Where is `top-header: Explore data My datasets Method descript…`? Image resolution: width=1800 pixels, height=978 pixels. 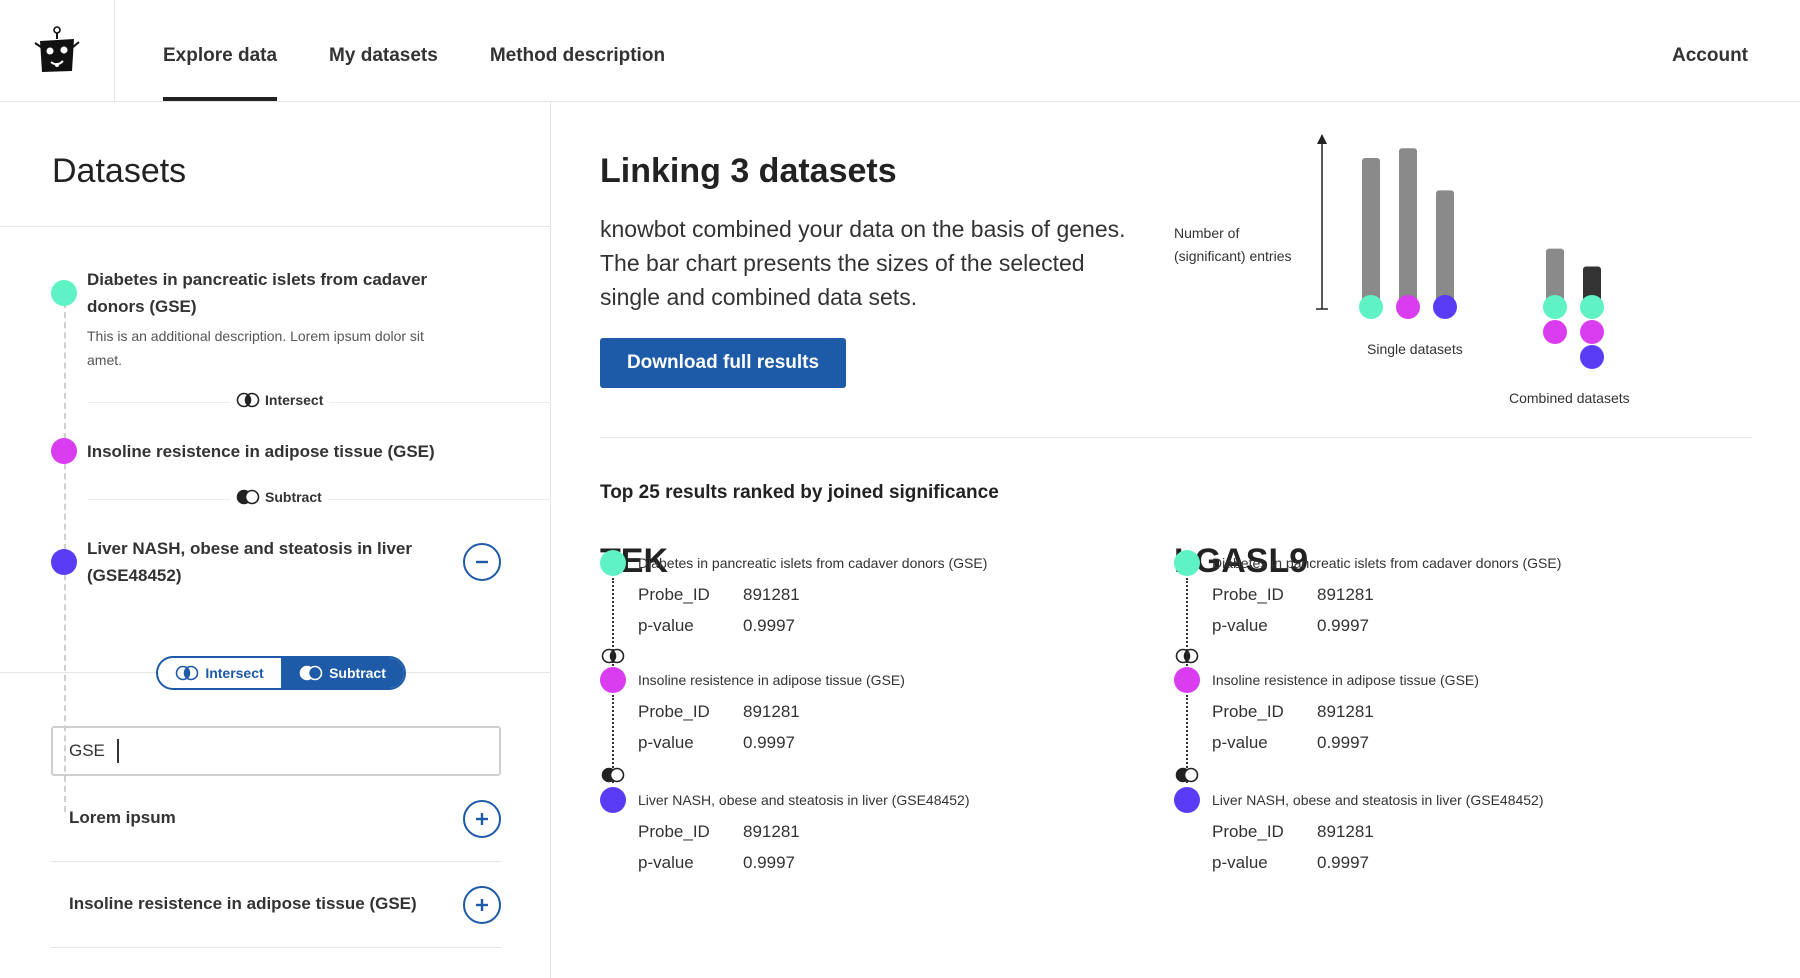
top-header: Explore data My datasets Method descript… is located at coordinates (900, 51).